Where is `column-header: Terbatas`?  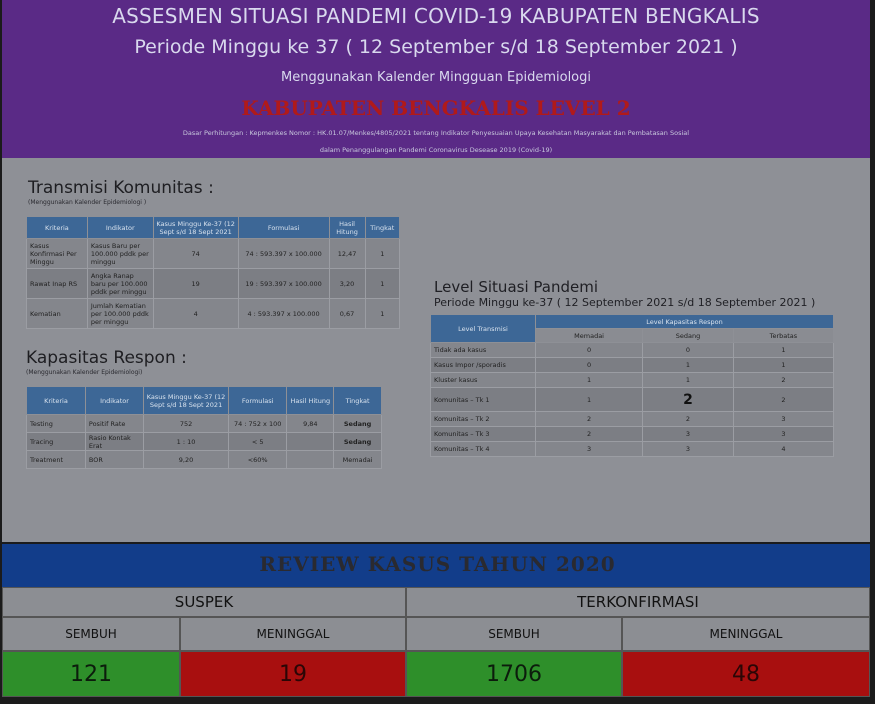
column-header: Terbatas is located at coordinates (783, 335).